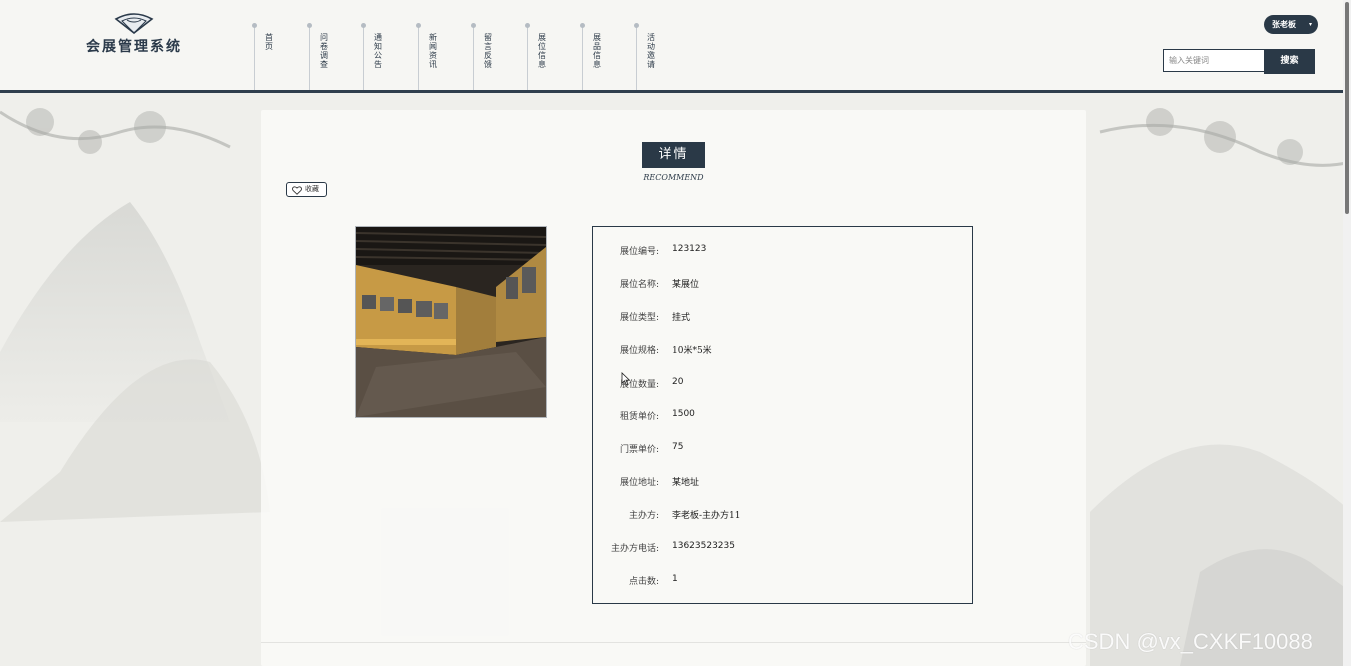  What do you see at coordinates (378, 51) in the screenshot?
I see `nav-item-label: 通知公告` at bounding box center [378, 51].